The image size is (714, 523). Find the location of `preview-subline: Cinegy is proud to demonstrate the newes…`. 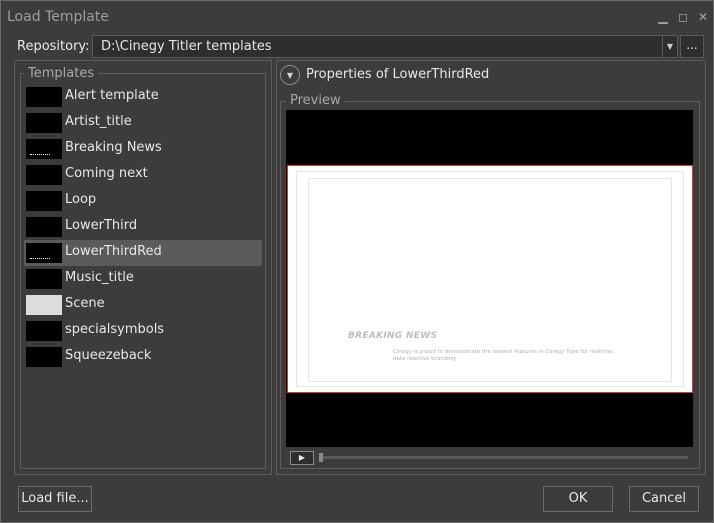

preview-subline: Cinegy is proud to demonstrate the newes… is located at coordinates (504, 355).